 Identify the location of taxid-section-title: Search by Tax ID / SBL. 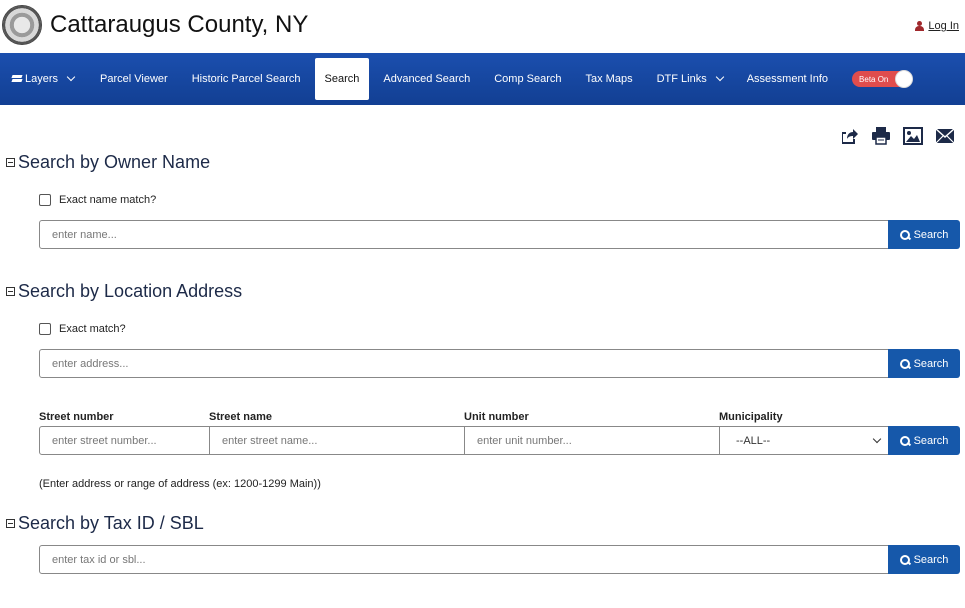
(111, 523).